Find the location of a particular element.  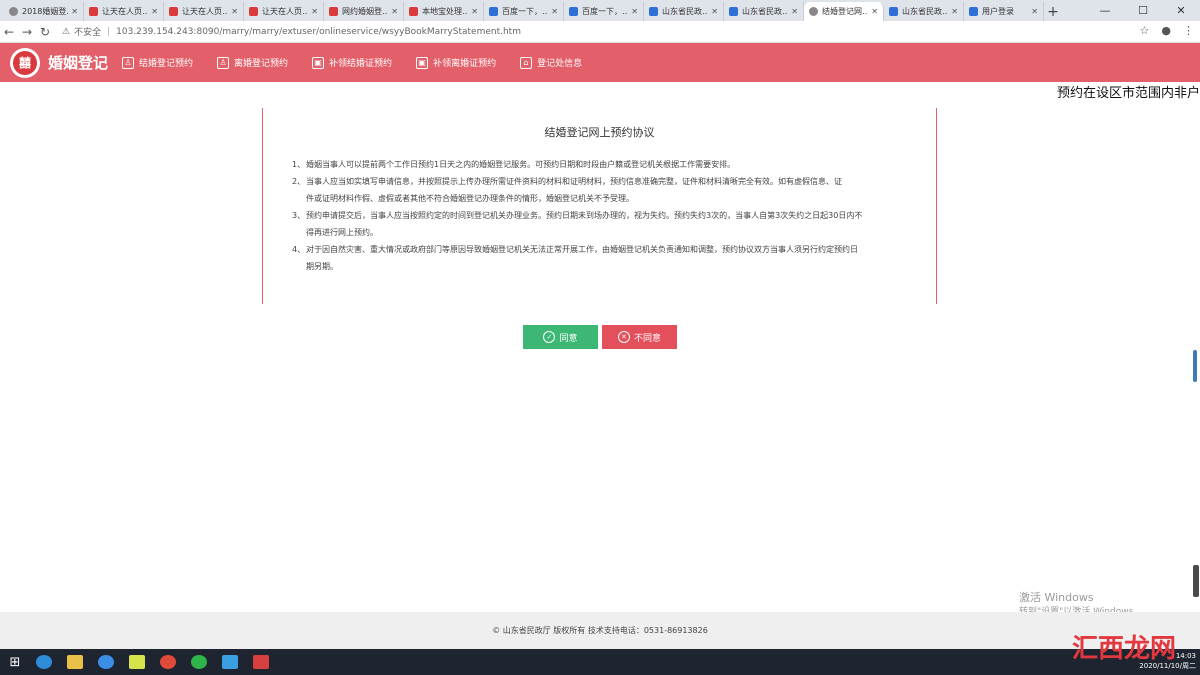

browser-icon is located at coordinates (106, 662).